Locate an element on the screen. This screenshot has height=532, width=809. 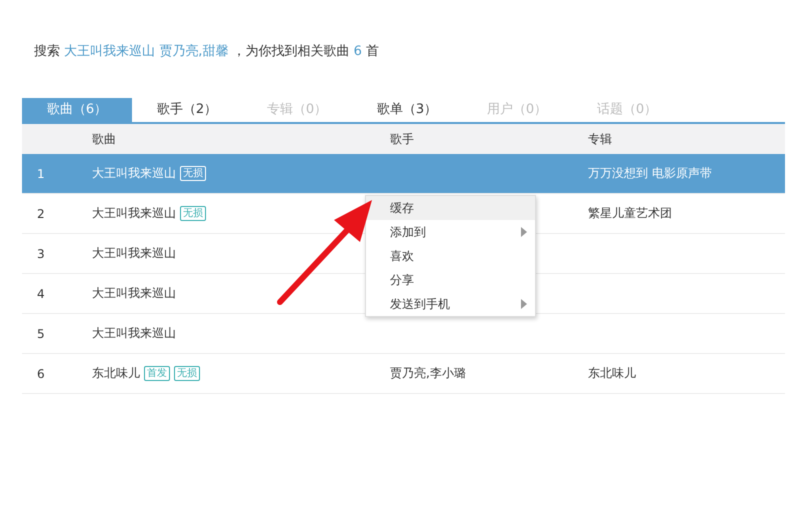
column-header: 专辑 is located at coordinates (600, 139).